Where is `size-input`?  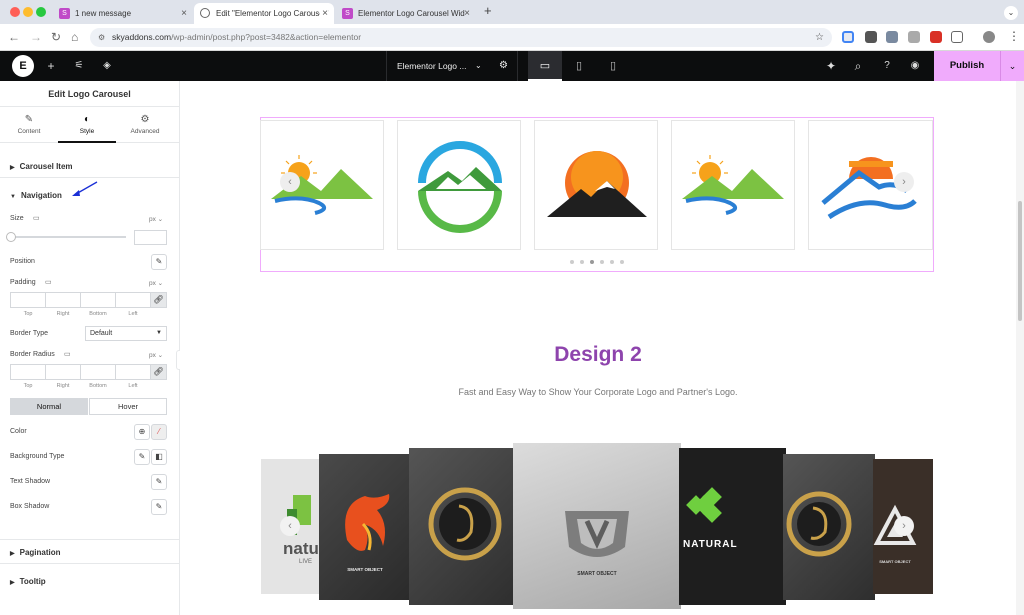
size-input is located at coordinates (150, 237).